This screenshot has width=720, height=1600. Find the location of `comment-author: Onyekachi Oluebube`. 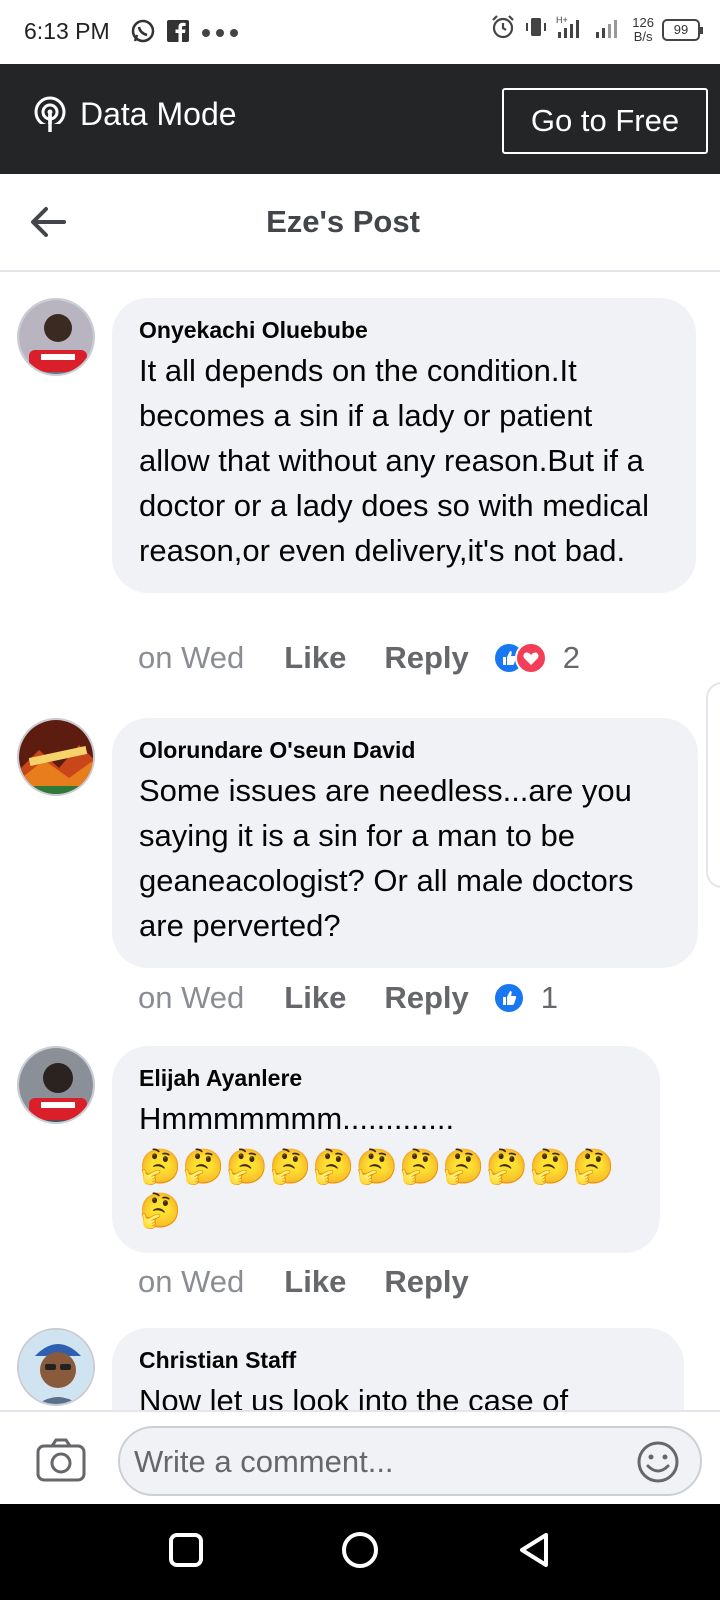

comment-author: Onyekachi Oluebube is located at coordinates (404, 330).